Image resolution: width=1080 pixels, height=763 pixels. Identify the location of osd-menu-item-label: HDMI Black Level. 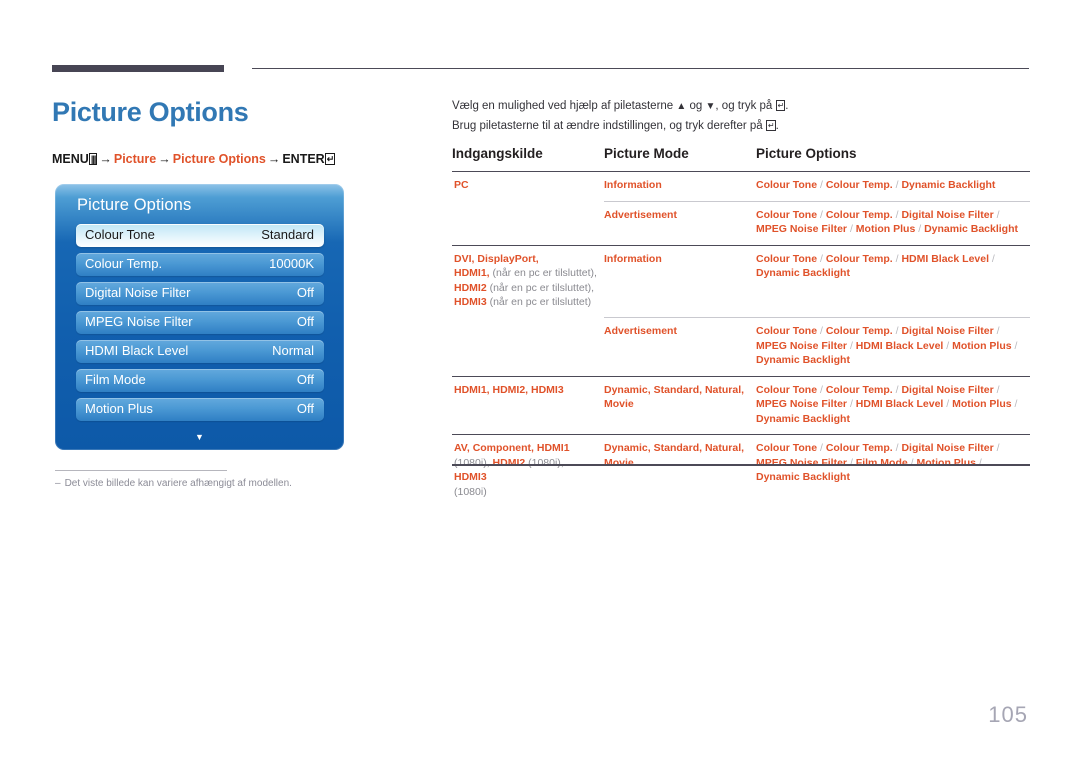
(137, 350).